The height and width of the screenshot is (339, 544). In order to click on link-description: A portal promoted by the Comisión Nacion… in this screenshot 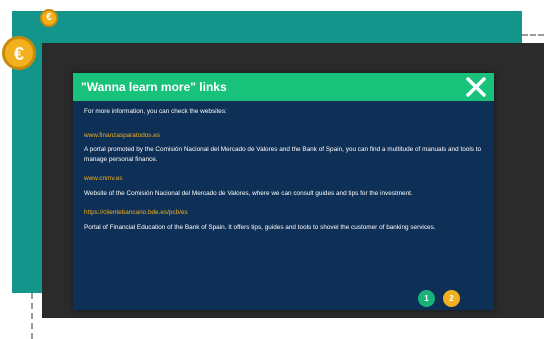, I will do `click(283, 154)`.